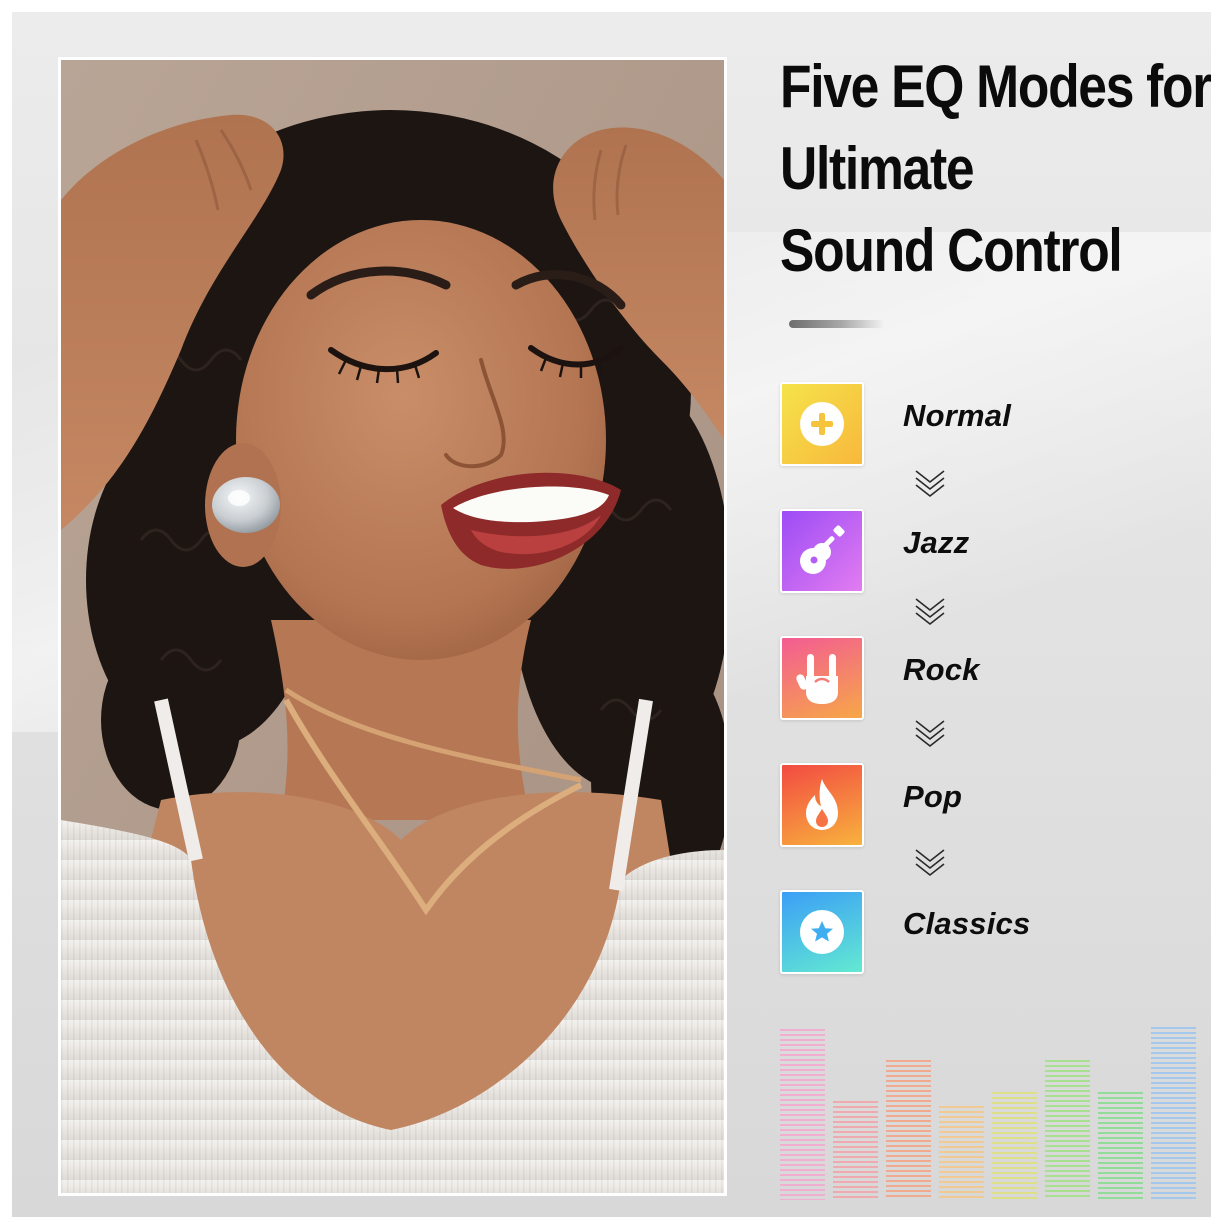  What do you see at coordinates (990, 805) in the screenshot?
I see `eq-mode-pop: Pop` at bounding box center [990, 805].